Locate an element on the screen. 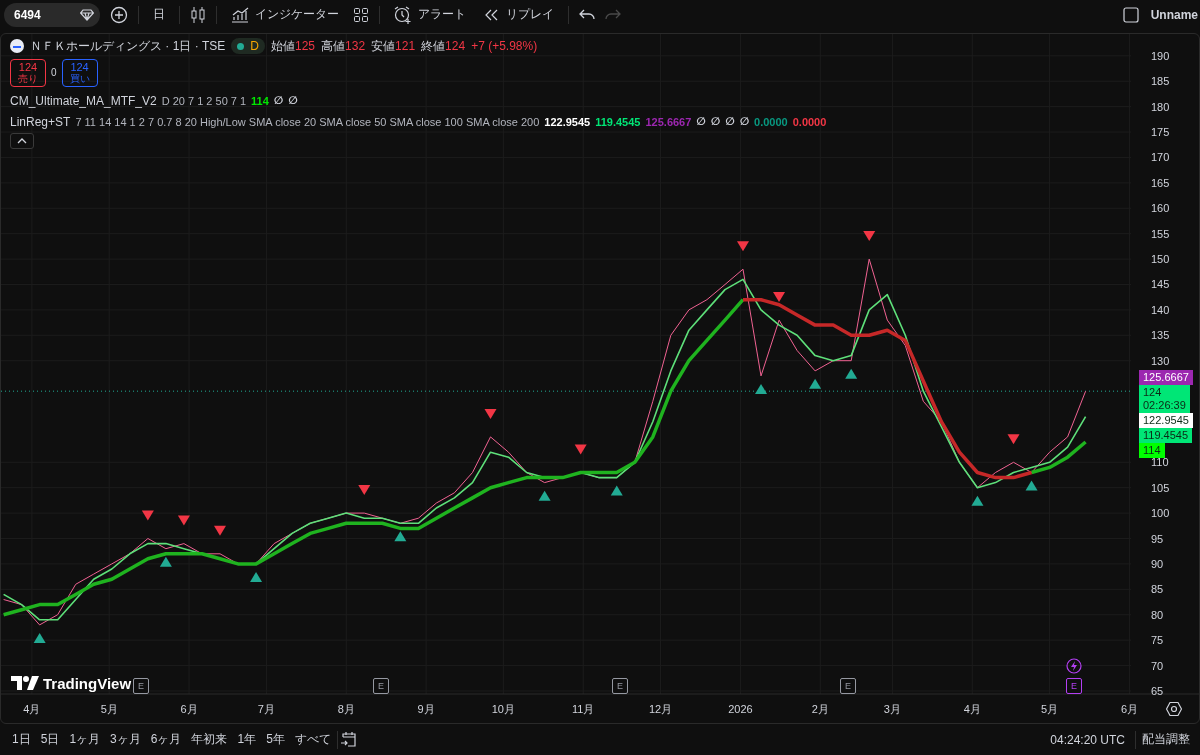 Image resolution: width=1200 pixels, height=755 pixels. ohlc-value: 安値121 is located at coordinates (393, 46).